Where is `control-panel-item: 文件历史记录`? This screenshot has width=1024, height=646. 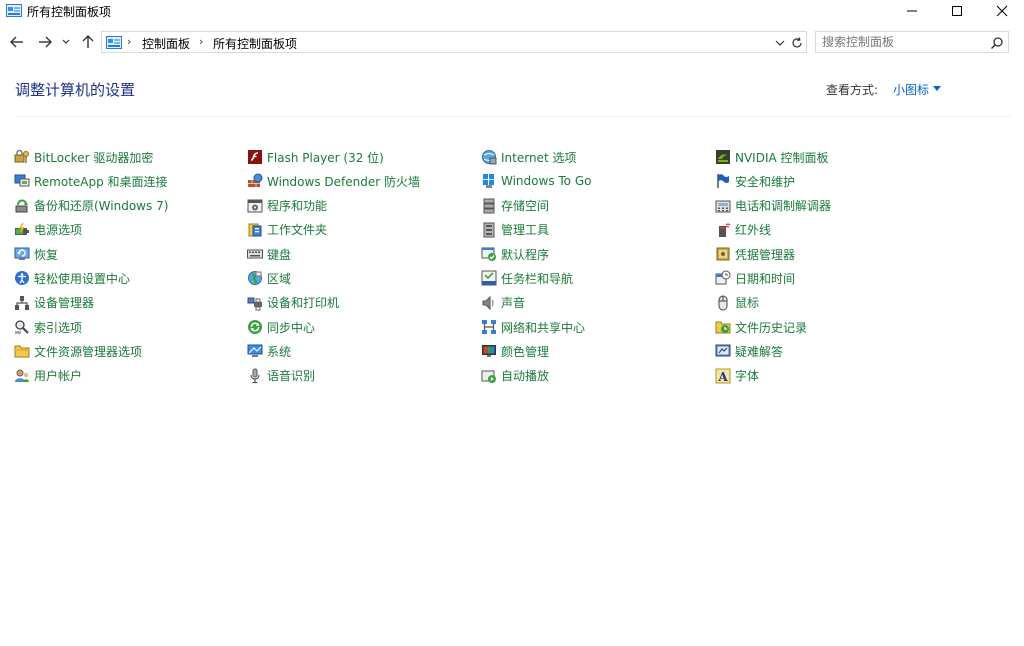
control-panel-item: 文件历史记录 is located at coordinates (832, 327).